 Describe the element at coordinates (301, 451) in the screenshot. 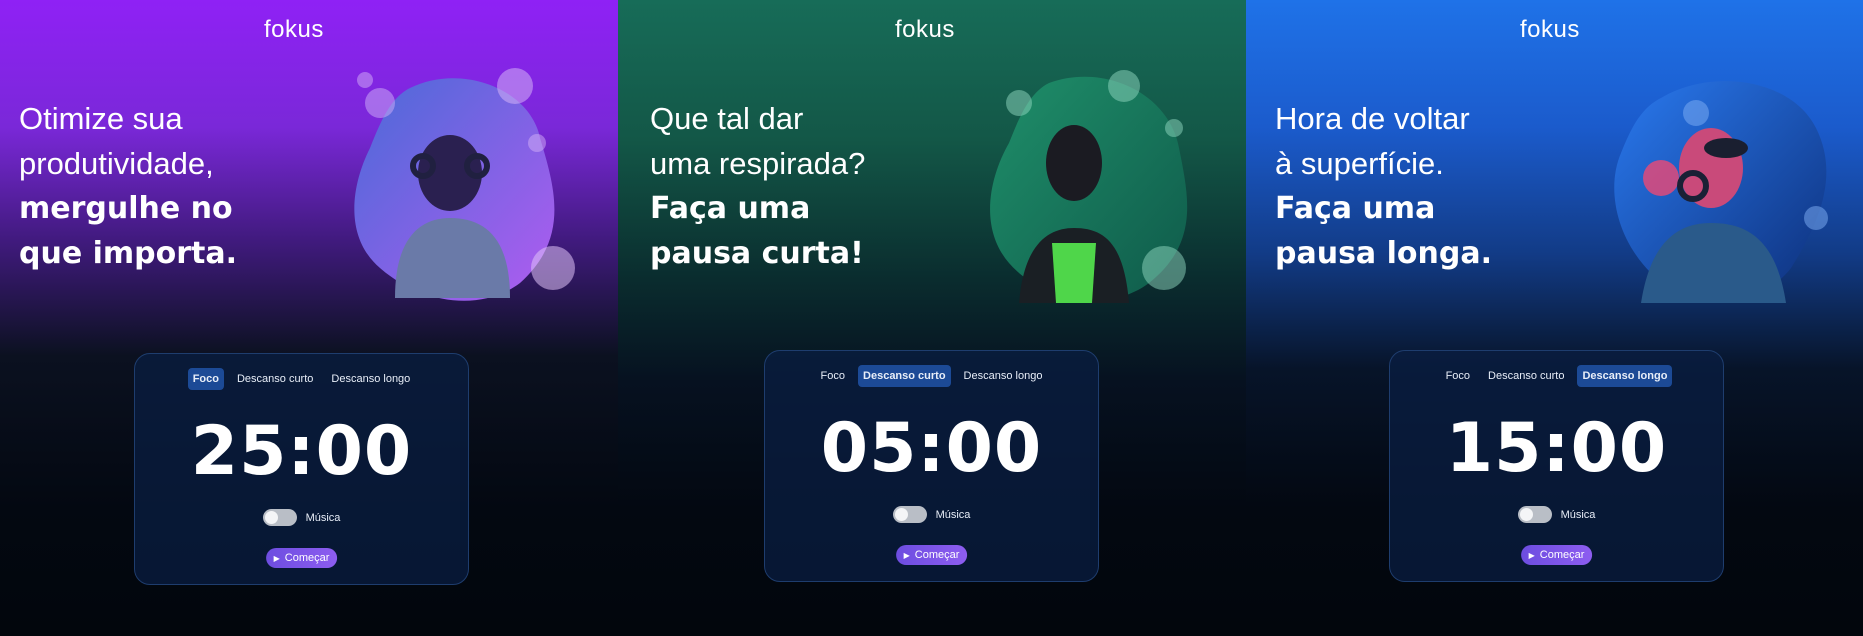

I see `timer-display: 25:00` at that location.